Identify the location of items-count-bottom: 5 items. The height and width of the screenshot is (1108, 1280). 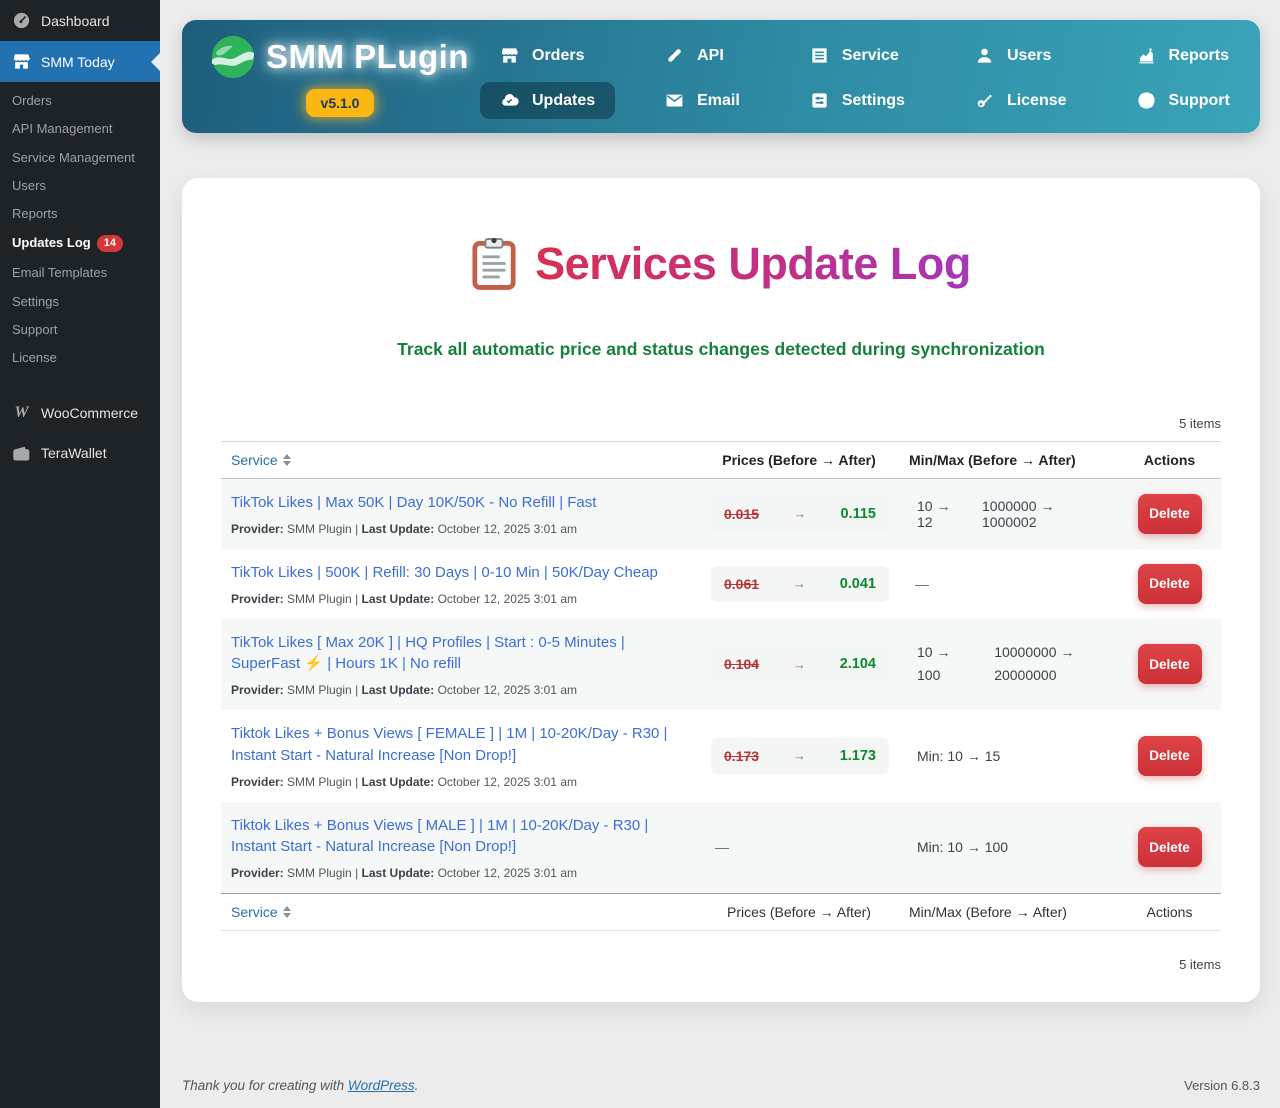
(1200, 964).